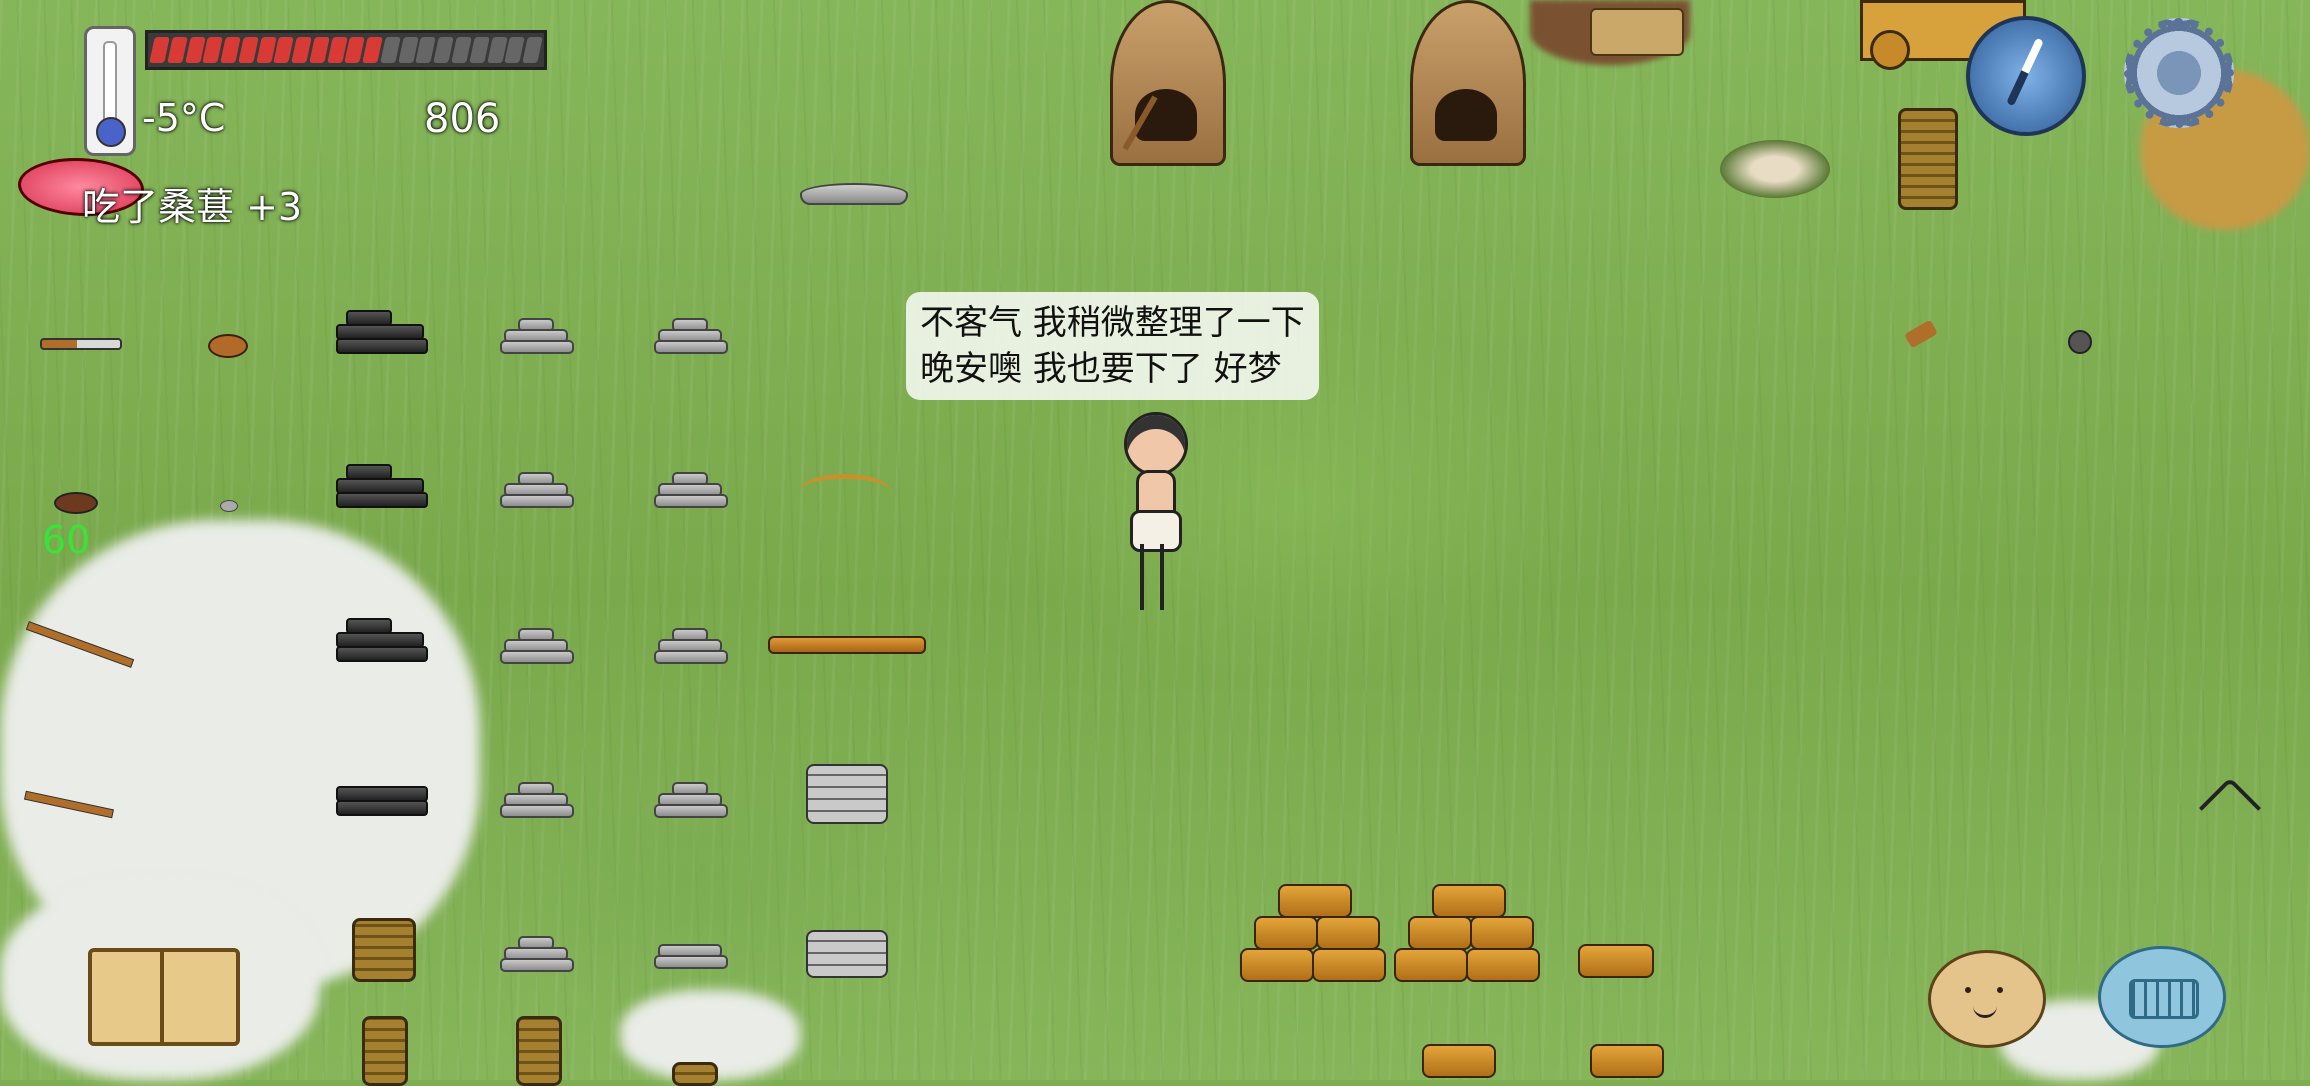 This screenshot has height=1086, width=2310. What do you see at coordinates (847, 645) in the screenshot?
I see `long-shaft` at bounding box center [847, 645].